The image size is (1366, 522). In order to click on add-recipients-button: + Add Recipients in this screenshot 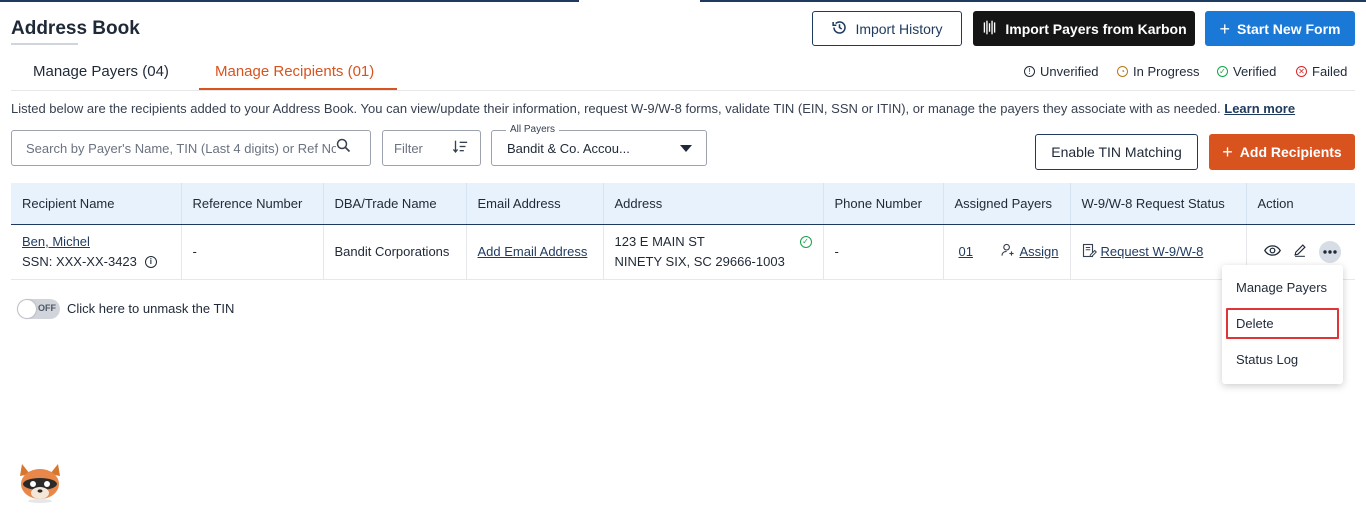, I will do `click(1282, 152)`.